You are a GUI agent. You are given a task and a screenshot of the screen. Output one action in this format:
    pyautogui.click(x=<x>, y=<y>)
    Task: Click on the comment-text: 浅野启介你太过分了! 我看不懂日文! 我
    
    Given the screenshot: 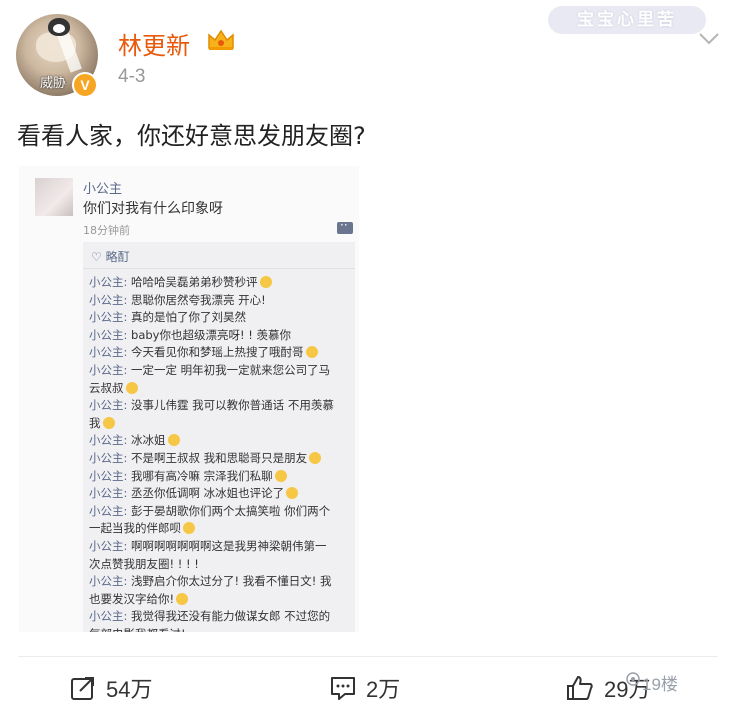 What is the action you would take?
    pyautogui.click(x=229, y=581)
    